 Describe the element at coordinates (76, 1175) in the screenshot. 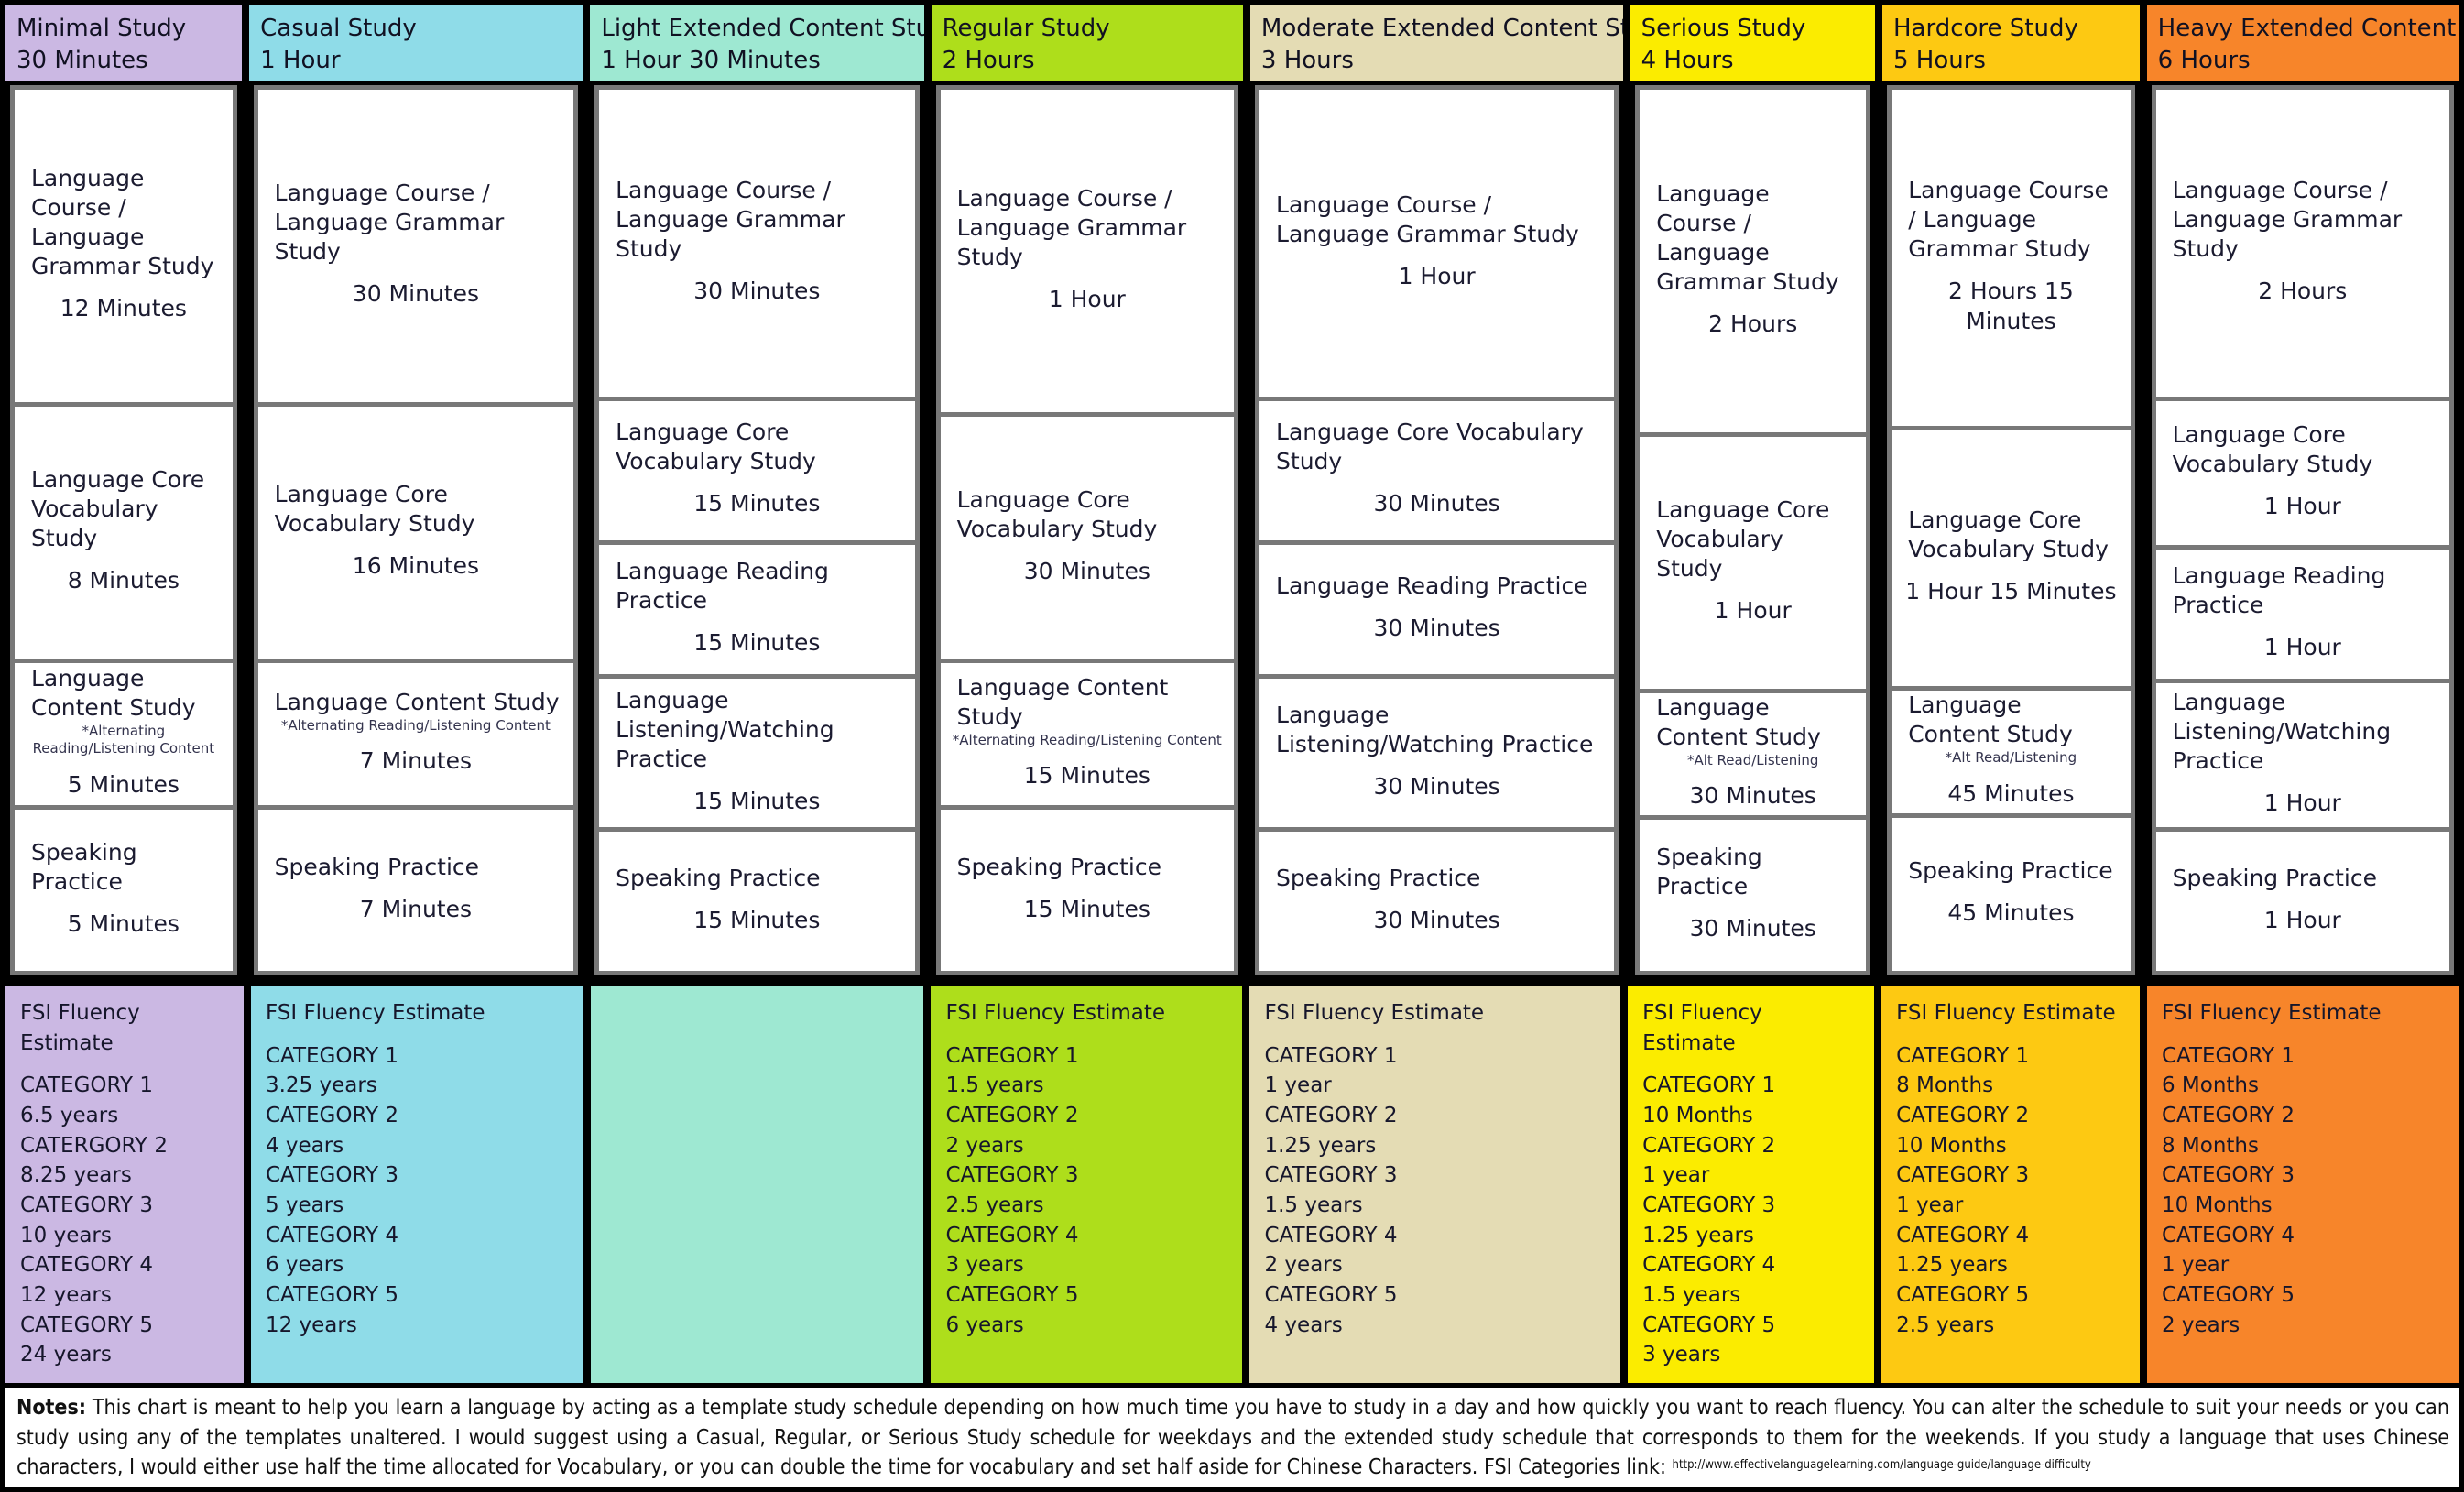

I see `fsi-category-value: 8.25 years` at that location.